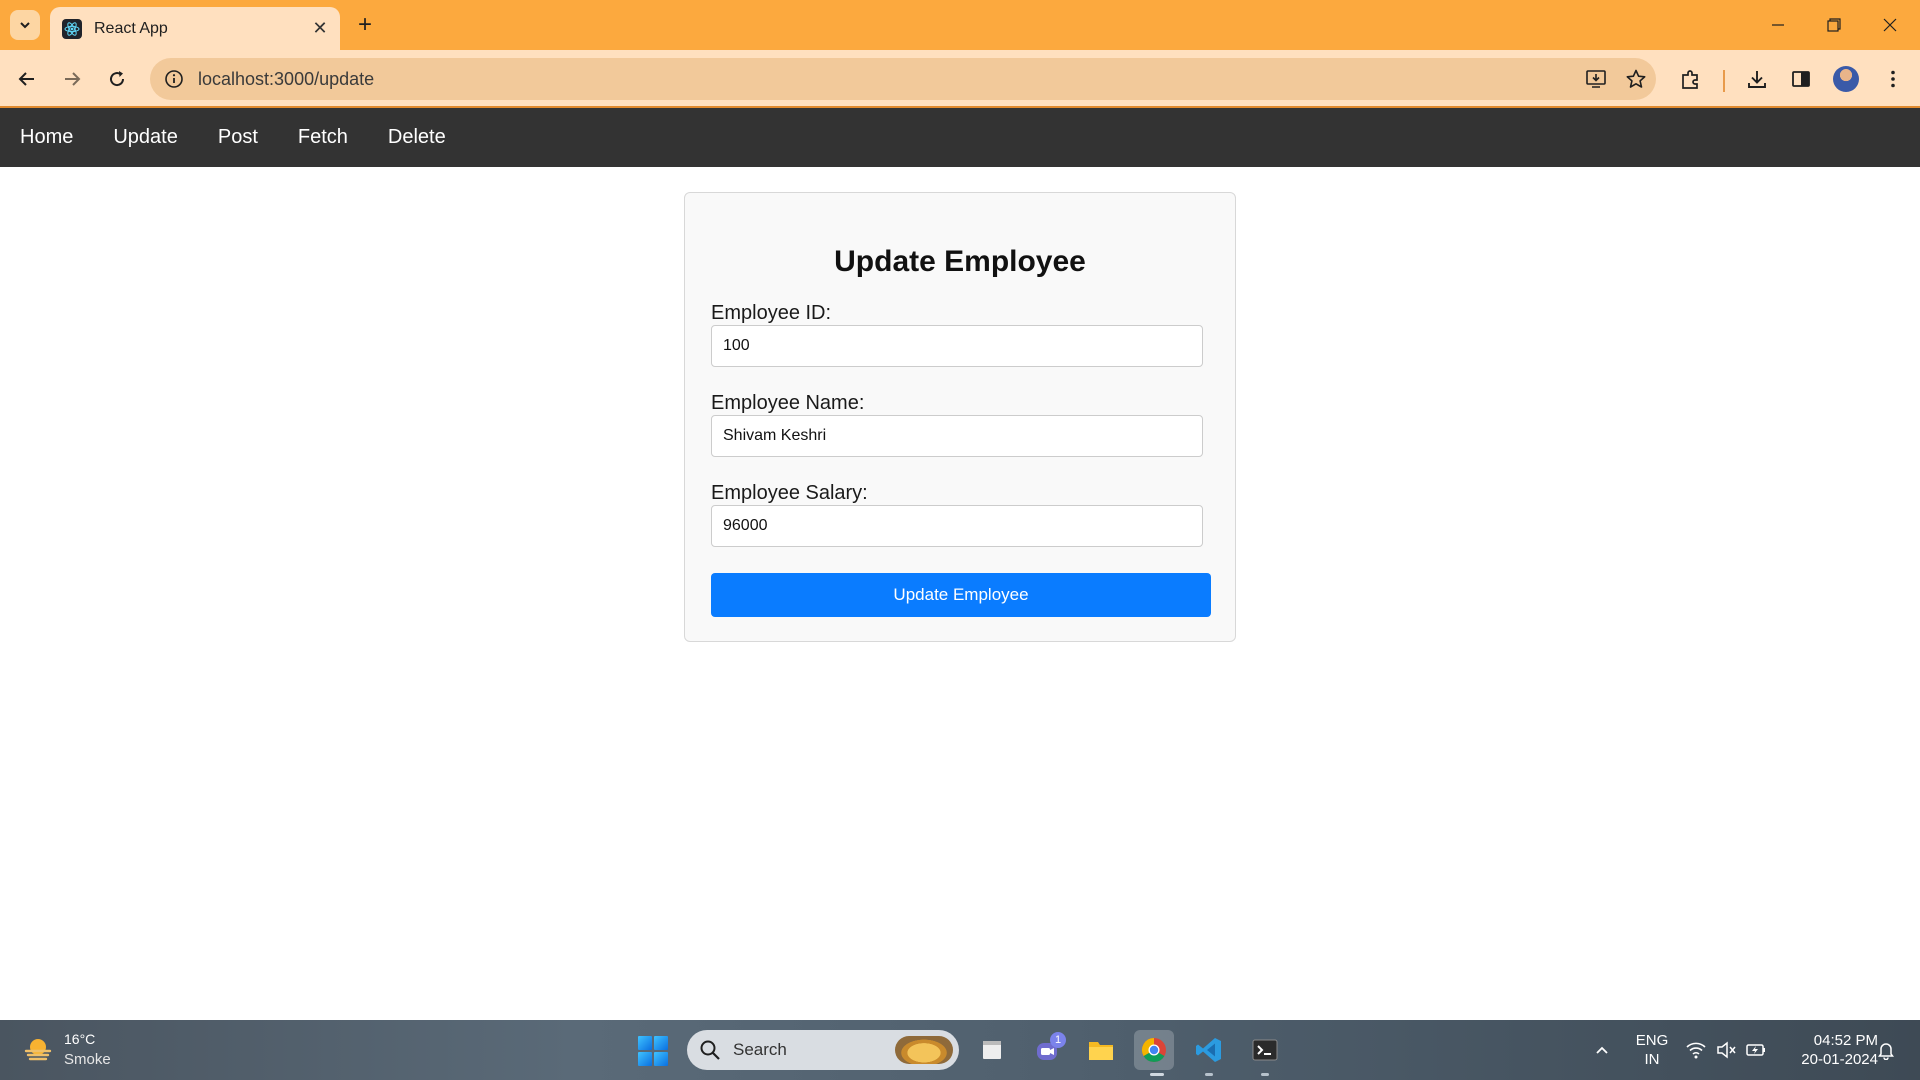  Describe the element at coordinates (46, 137) in the screenshot. I see `nav-link-home: Home` at that location.